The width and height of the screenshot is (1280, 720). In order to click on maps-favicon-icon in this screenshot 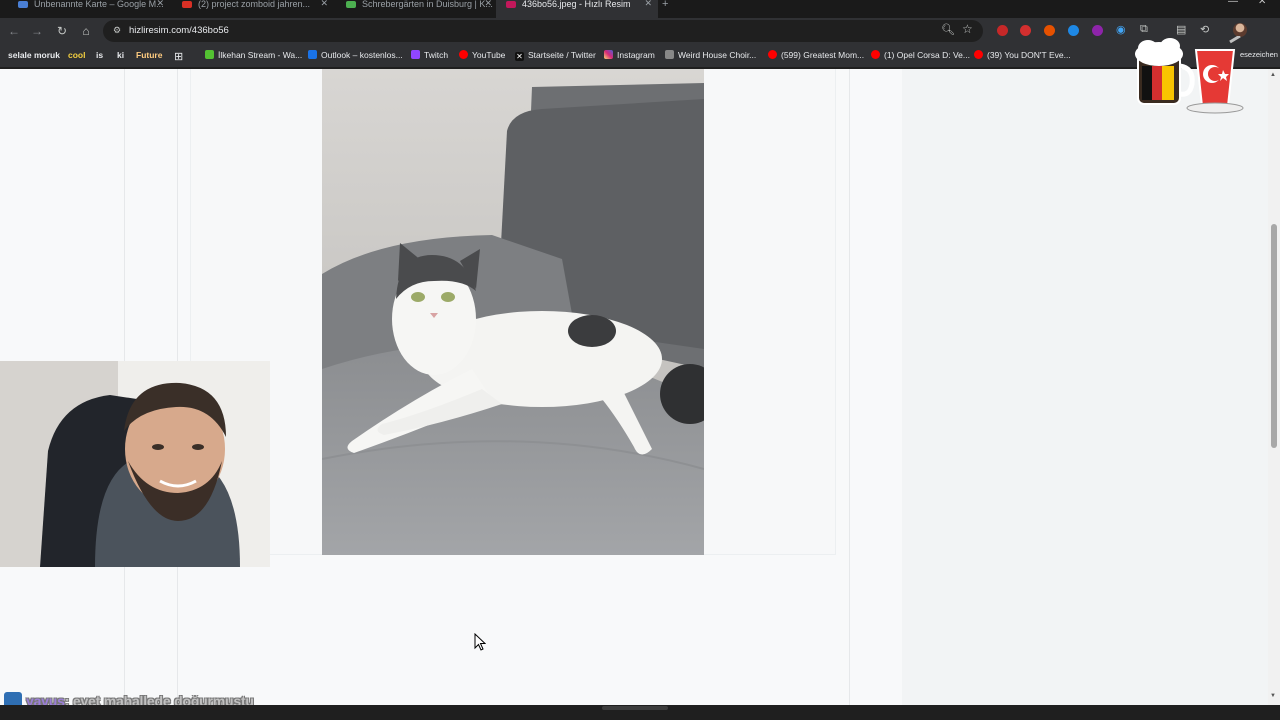, I will do `click(23, 4)`.